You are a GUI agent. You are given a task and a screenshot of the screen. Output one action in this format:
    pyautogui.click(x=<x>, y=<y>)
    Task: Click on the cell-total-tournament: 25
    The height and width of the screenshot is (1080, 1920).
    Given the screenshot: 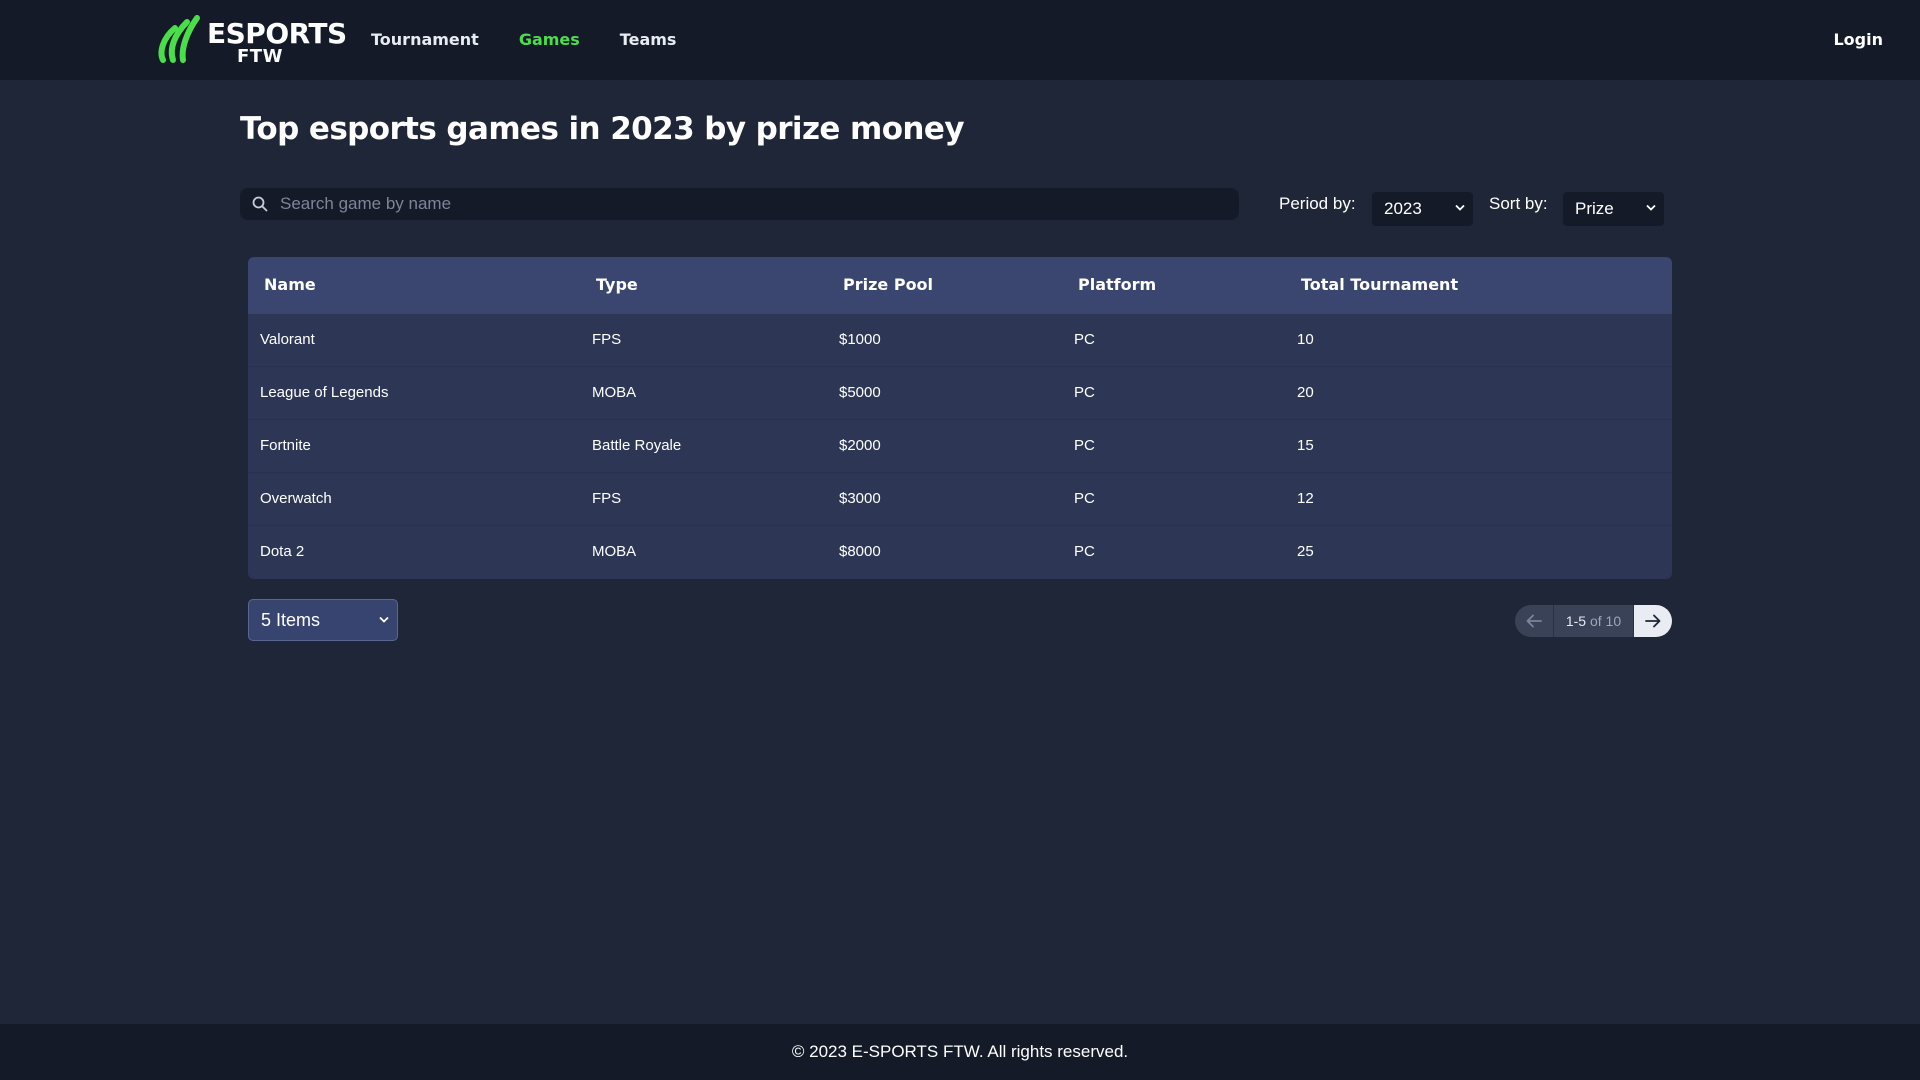 What is the action you would take?
    pyautogui.click(x=1305, y=551)
    